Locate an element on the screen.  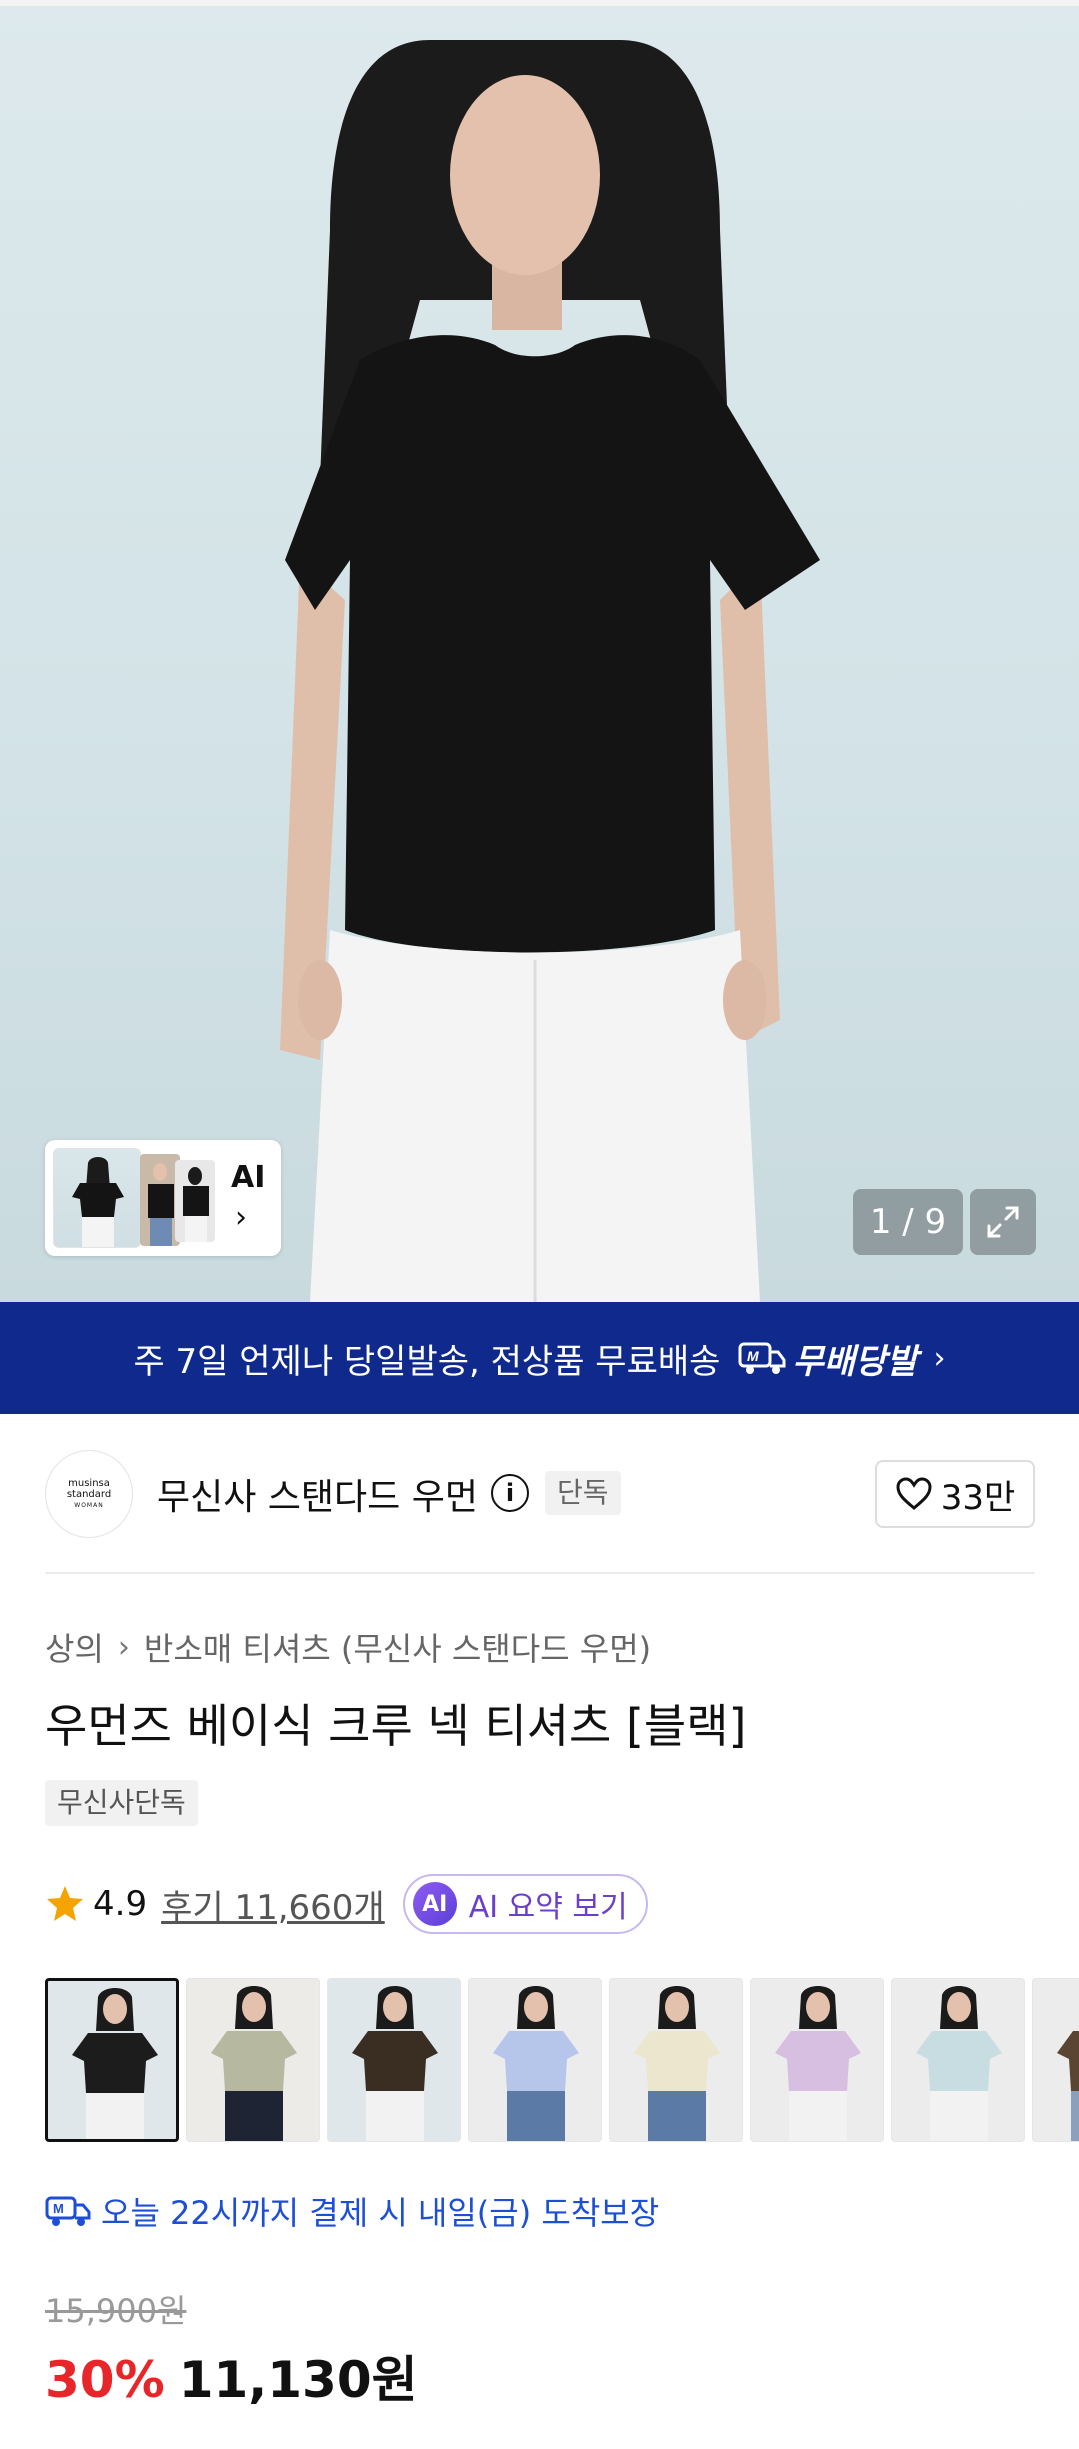
breadcrumb-item-category: 상의 is located at coordinates (74, 1647).